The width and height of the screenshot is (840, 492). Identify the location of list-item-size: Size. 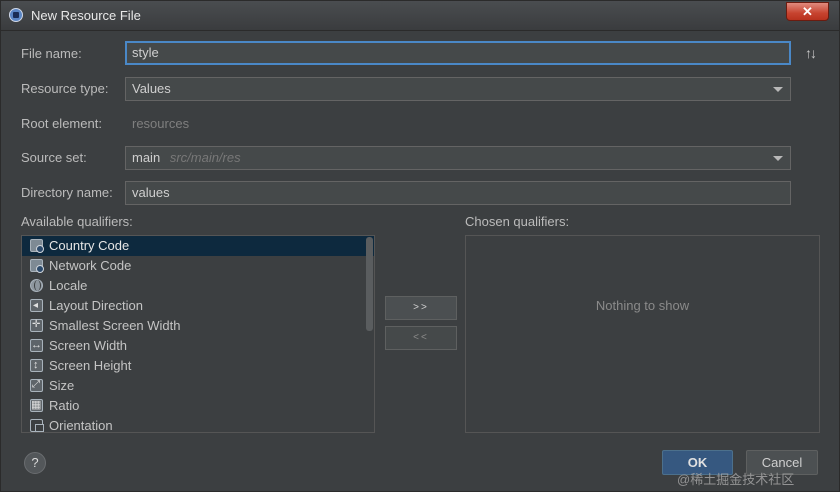
(198, 385).